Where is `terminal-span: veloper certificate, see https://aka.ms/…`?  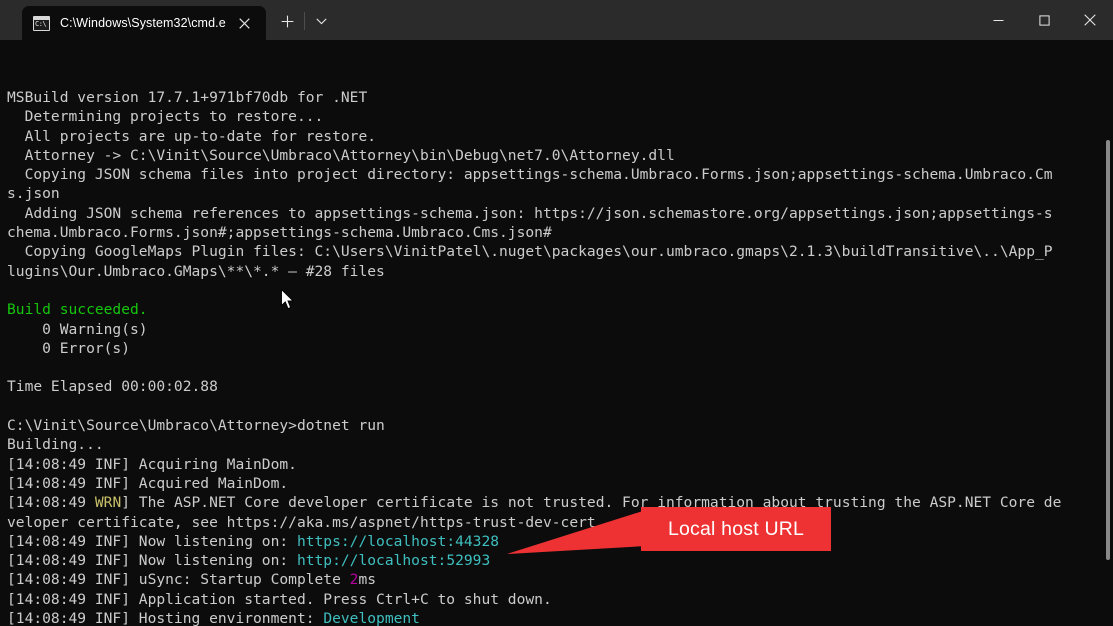 terminal-span: veloper certificate, see https://aka.ms/… is located at coordinates (306, 522).